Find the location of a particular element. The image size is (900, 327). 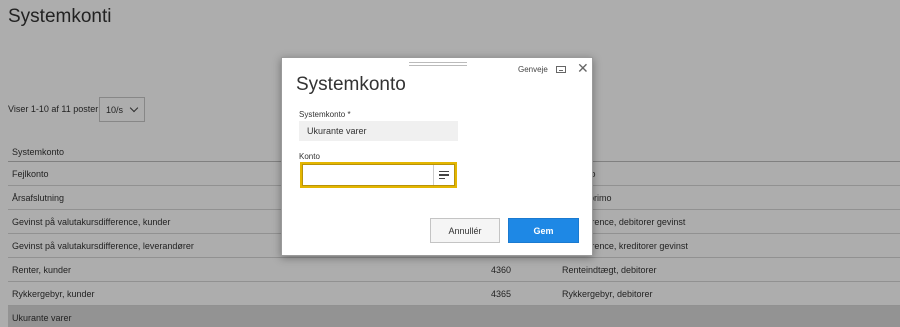

account-input is located at coordinates (368, 175).